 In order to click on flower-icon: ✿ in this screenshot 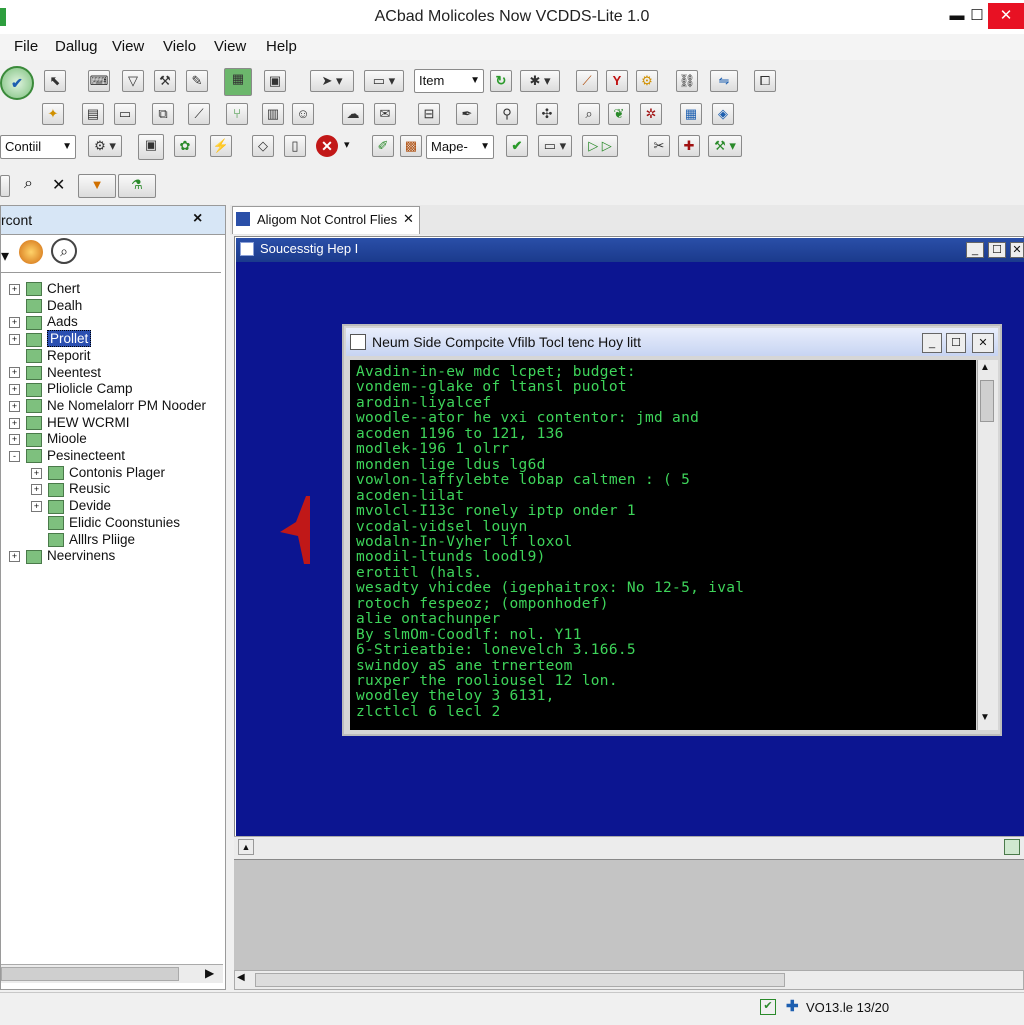, I will do `click(185, 146)`.